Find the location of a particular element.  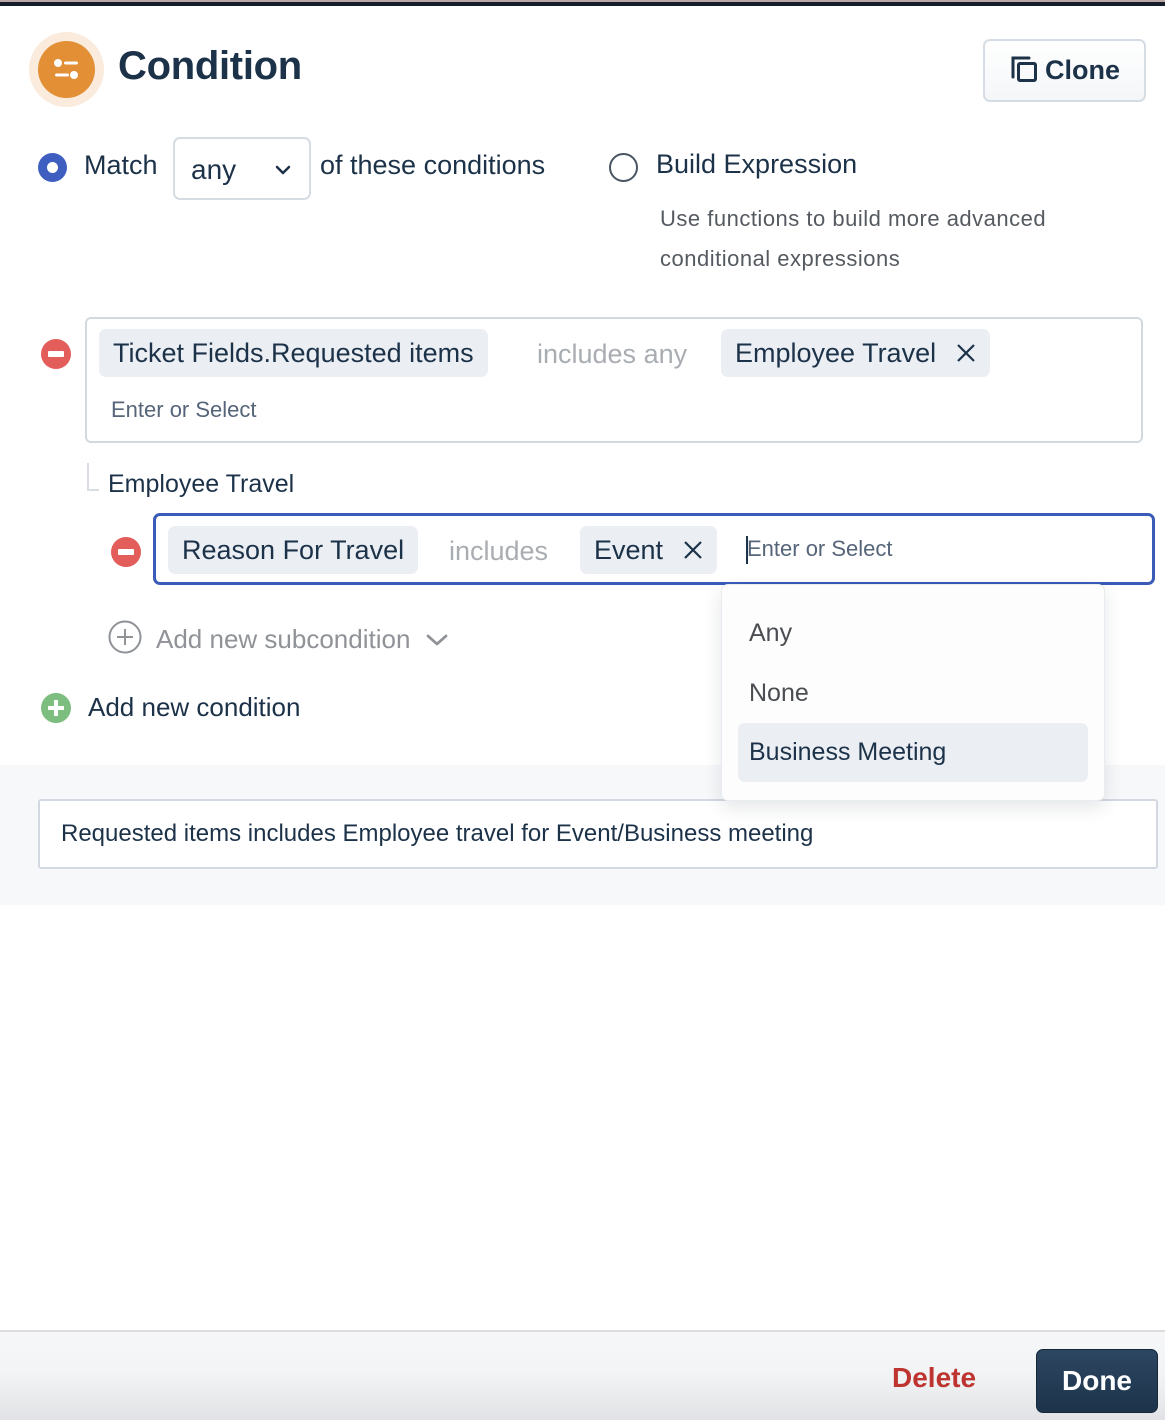

condition-value: Employee Travel is located at coordinates (836, 352).